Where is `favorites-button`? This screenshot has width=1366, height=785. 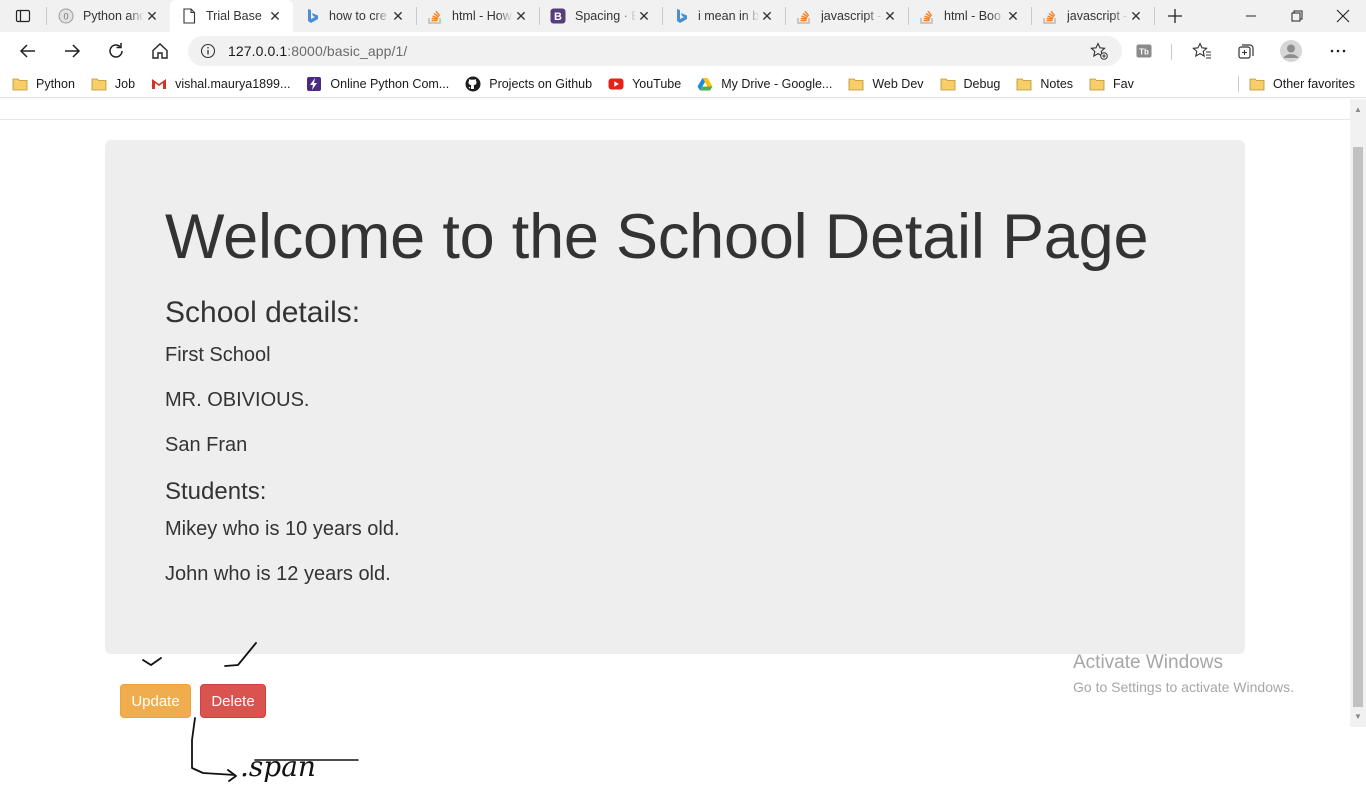 favorites-button is located at coordinates (1202, 51).